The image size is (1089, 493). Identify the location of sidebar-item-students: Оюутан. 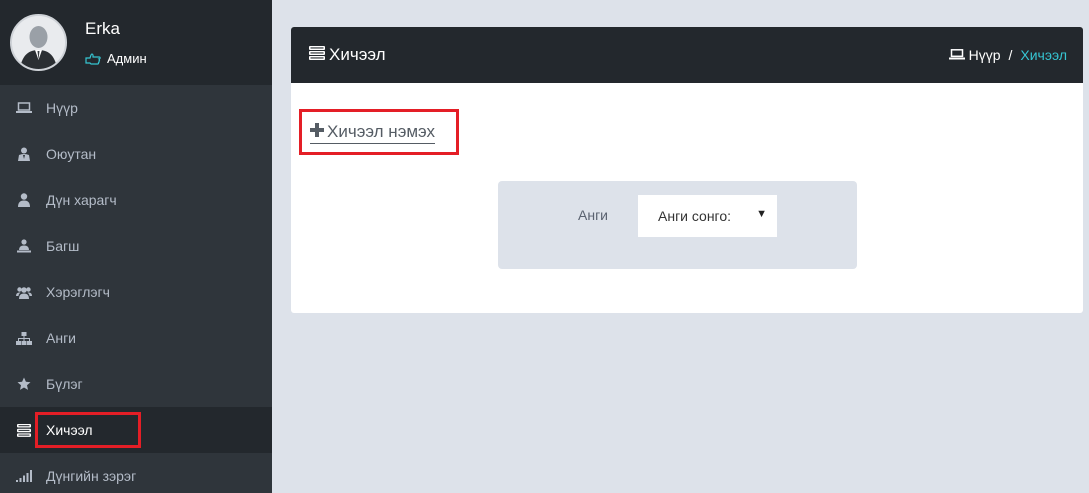
(136, 154).